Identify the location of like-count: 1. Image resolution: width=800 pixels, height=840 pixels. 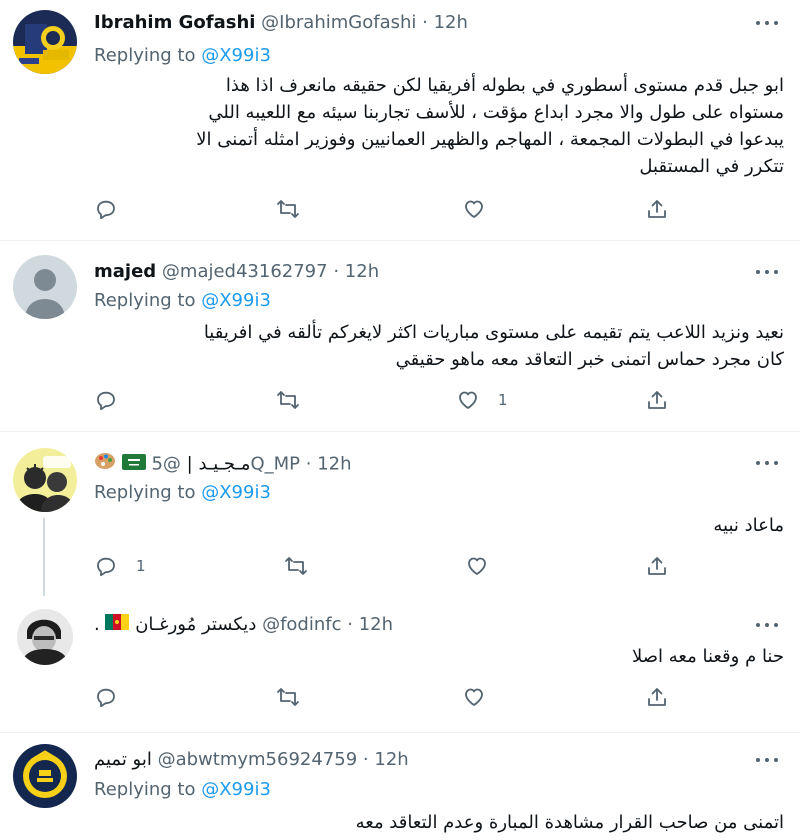
(503, 400).